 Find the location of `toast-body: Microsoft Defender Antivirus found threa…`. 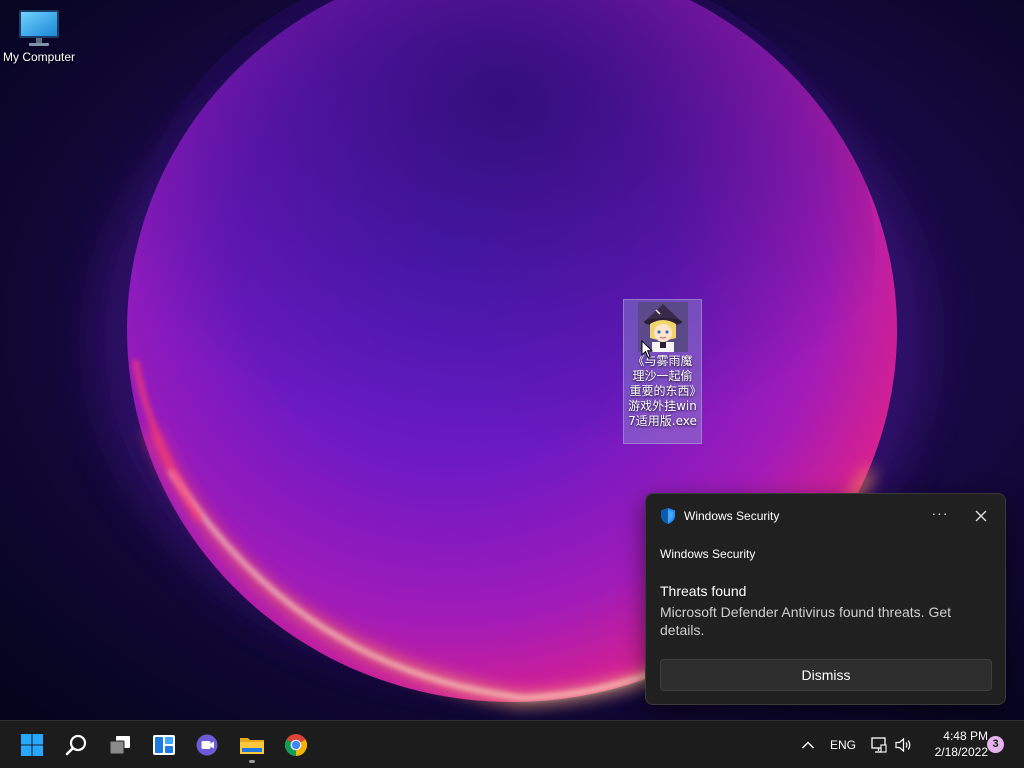

toast-body: Microsoft Defender Antivirus found threa… is located at coordinates (820, 621).